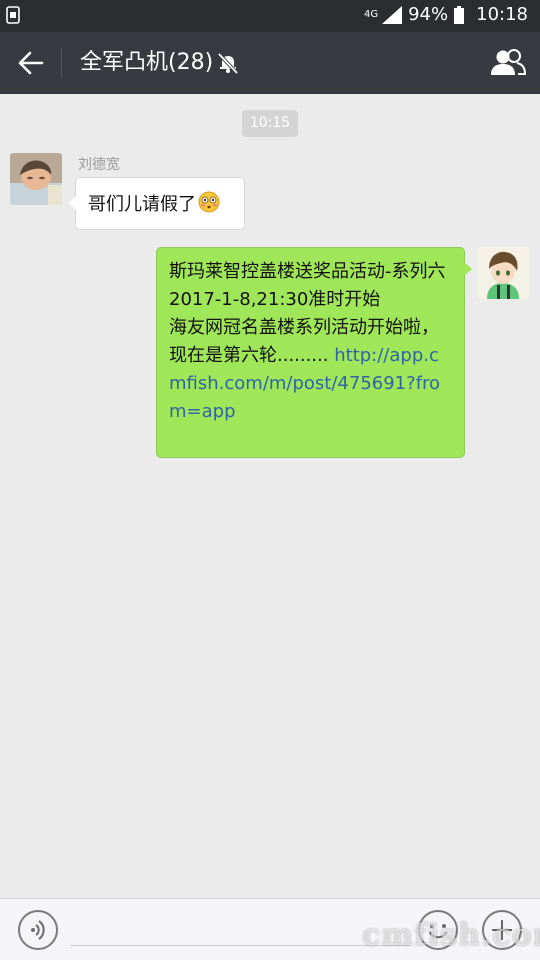  I want to click on message-line: 斯玛莱智控盖楼送奖品活动-系列六, so click(307, 271).